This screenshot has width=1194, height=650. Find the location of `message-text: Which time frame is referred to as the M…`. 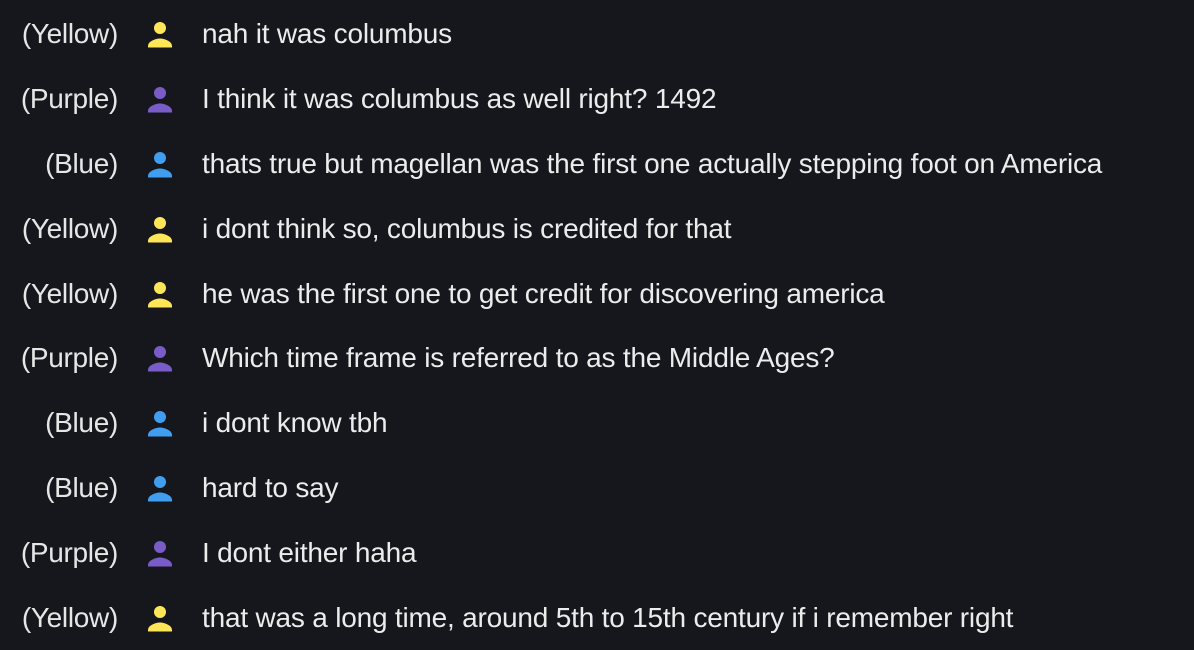

message-text: Which time frame is referred to as the M… is located at coordinates (518, 358).